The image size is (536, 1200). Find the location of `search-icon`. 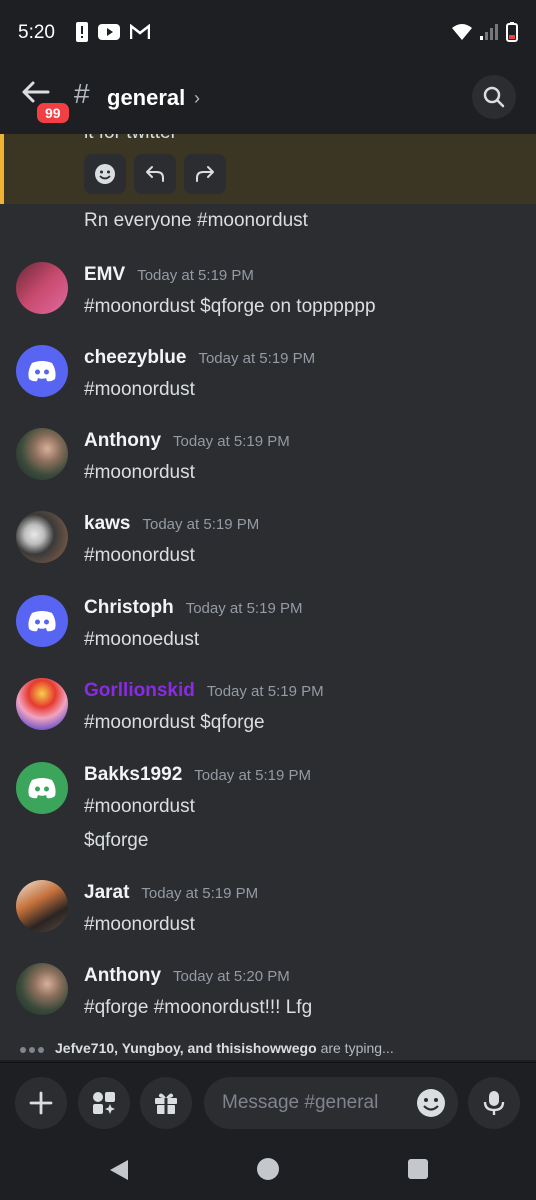

search-icon is located at coordinates (494, 97).